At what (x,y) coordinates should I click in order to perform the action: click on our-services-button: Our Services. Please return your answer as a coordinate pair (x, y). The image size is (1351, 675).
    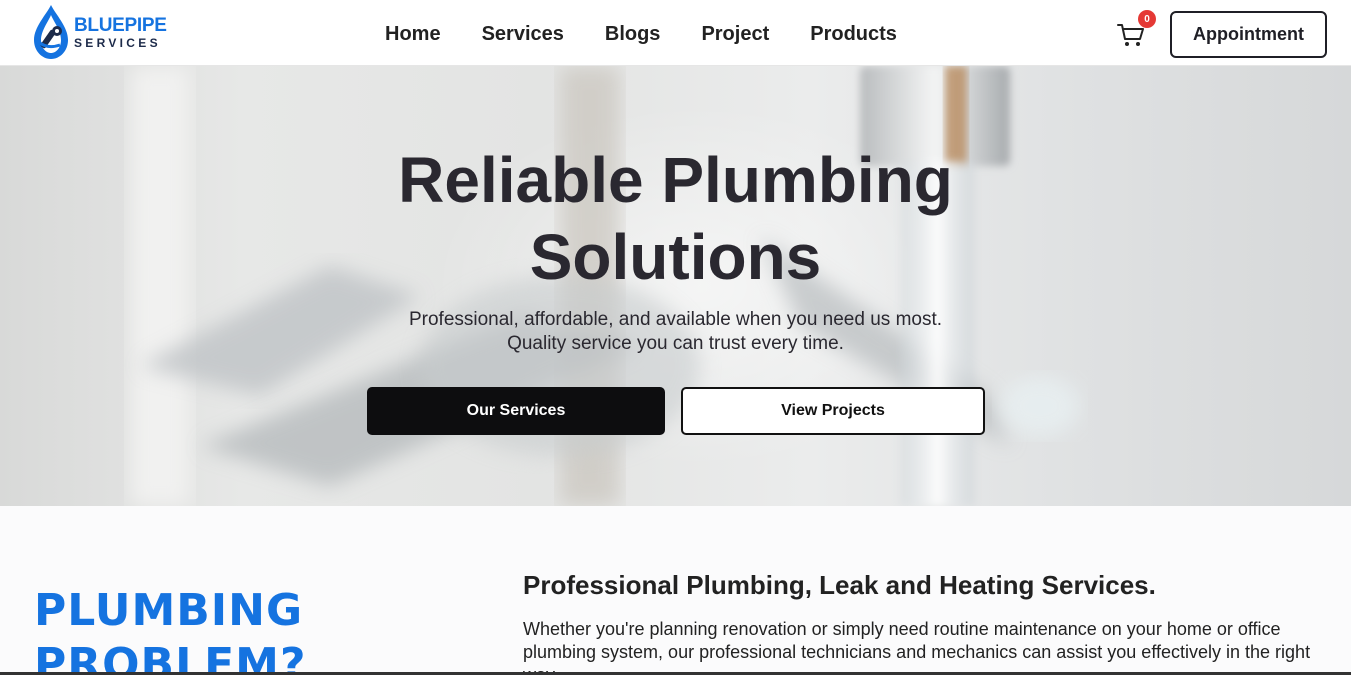
    Looking at the image, I should click on (516, 411).